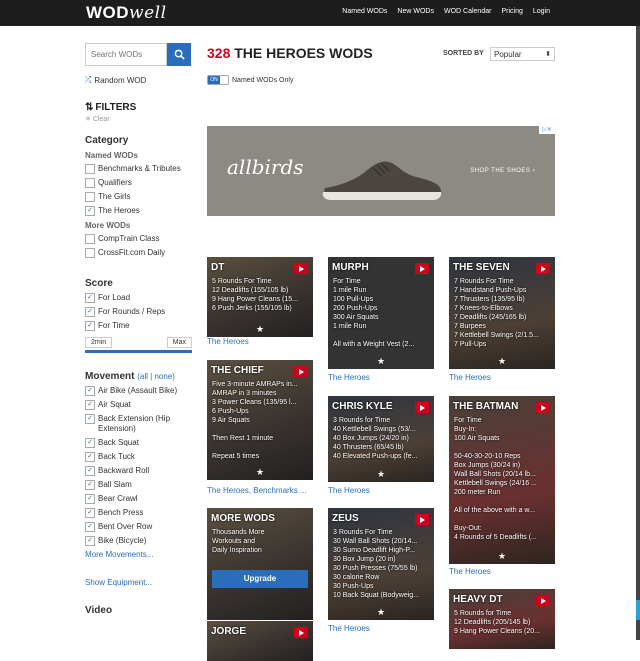 The width and height of the screenshot is (640, 661). Describe the element at coordinates (260, 641) in the screenshot. I see `wod-card-jorge: JORGE` at that location.